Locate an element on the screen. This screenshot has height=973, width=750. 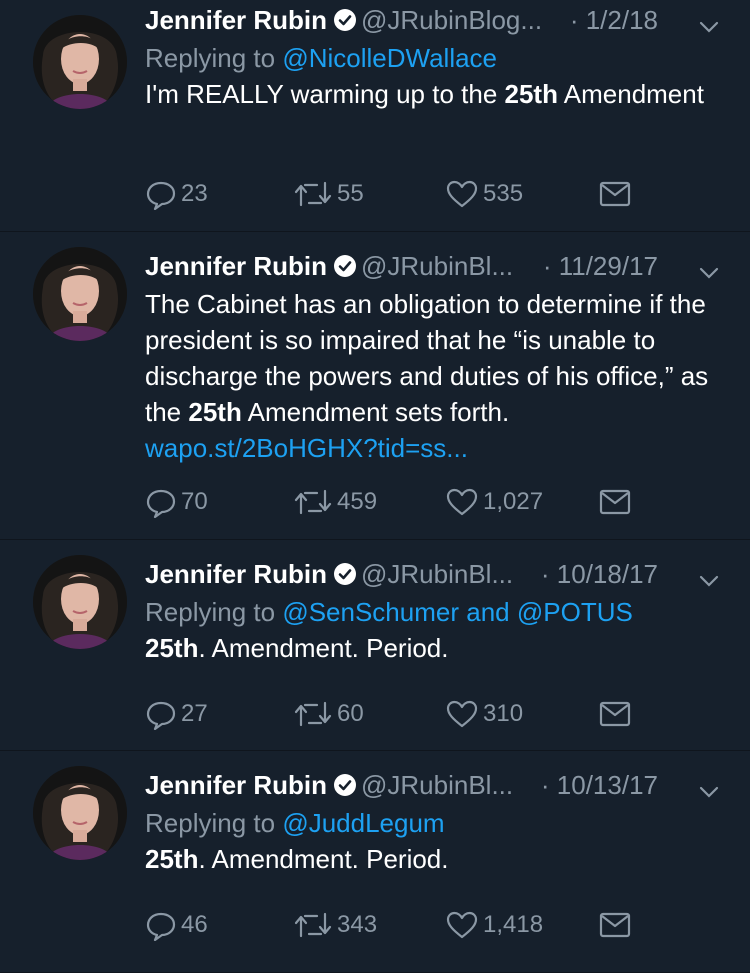
reply-count: 46 is located at coordinates (194, 924).